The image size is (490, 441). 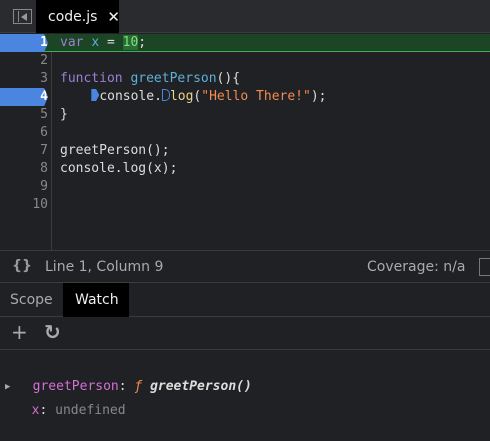 I want to click on code-text: console., so click(x=130, y=96).